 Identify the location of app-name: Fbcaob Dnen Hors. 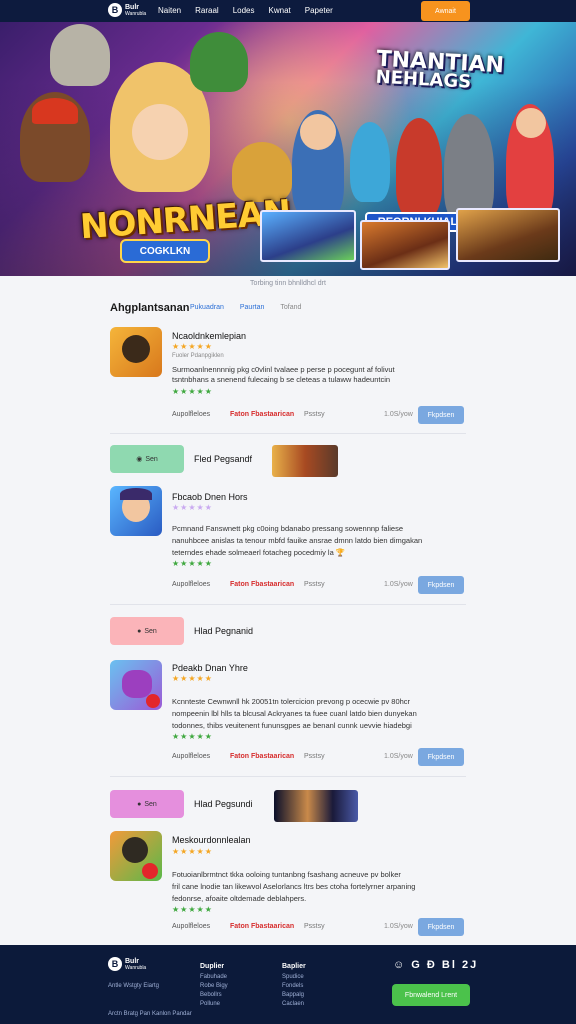
(210, 497).